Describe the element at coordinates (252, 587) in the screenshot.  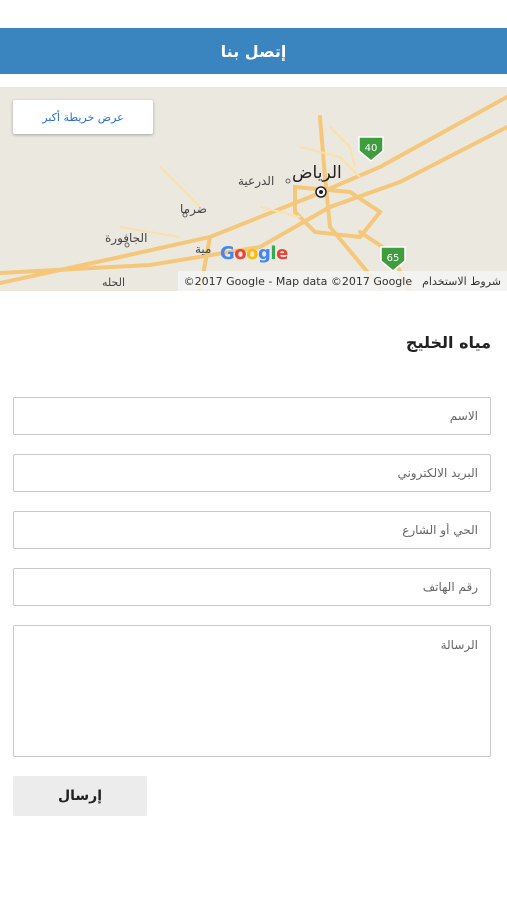
I see `phone-field` at that location.